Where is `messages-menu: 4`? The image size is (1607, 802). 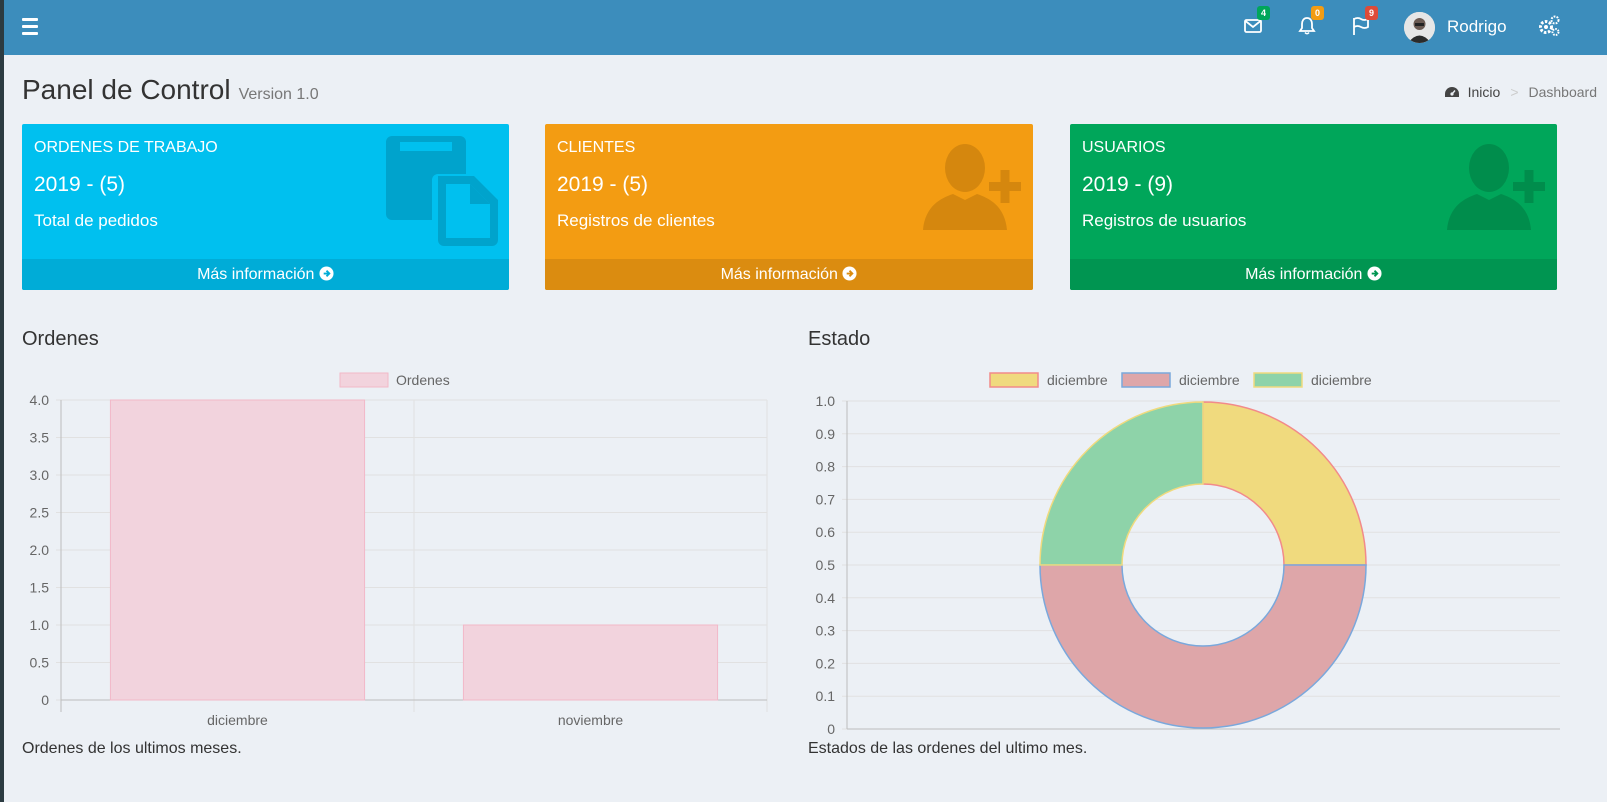
messages-menu: 4 is located at coordinates (1254, 24).